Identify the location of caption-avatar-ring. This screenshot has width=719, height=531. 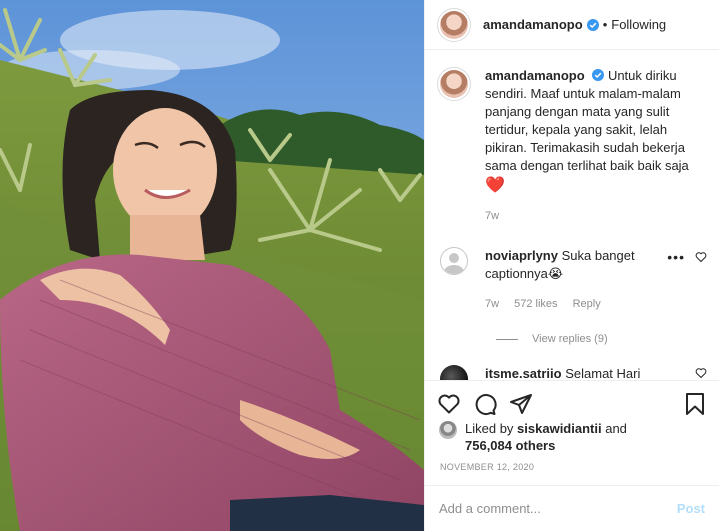
(454, 84).